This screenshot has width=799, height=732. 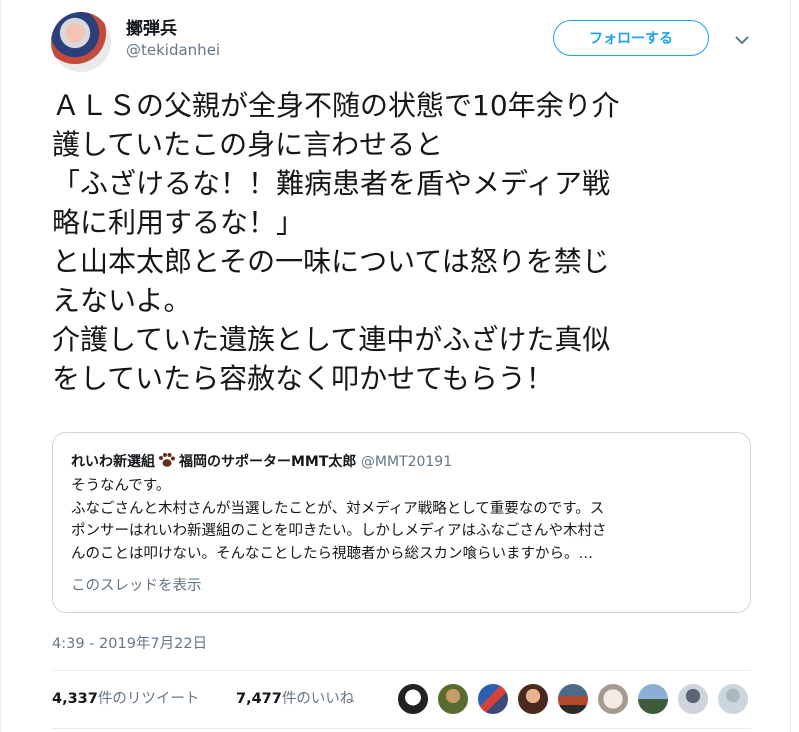 What do you see at coordinates (401, 670) in the screenshot?
I see `stats-divider-top` at bounding box center [401, 670].